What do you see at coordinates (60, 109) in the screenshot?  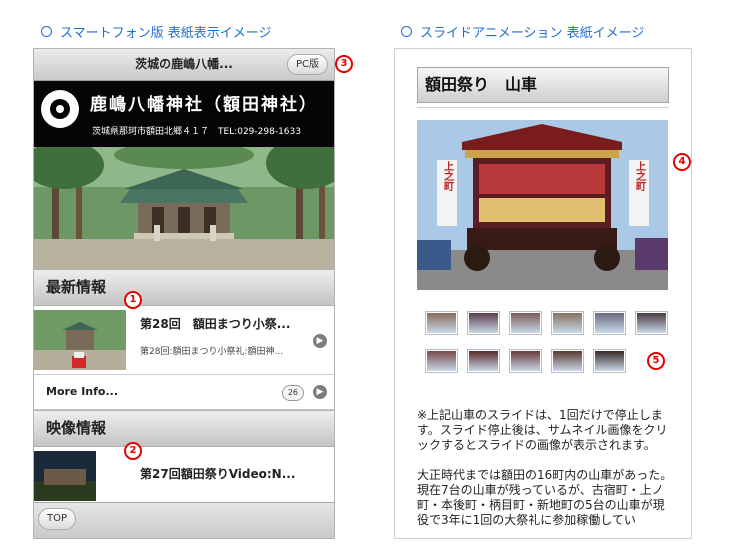 I see `mitsudomoe-crest-icon` at bounding box center [60, 109].